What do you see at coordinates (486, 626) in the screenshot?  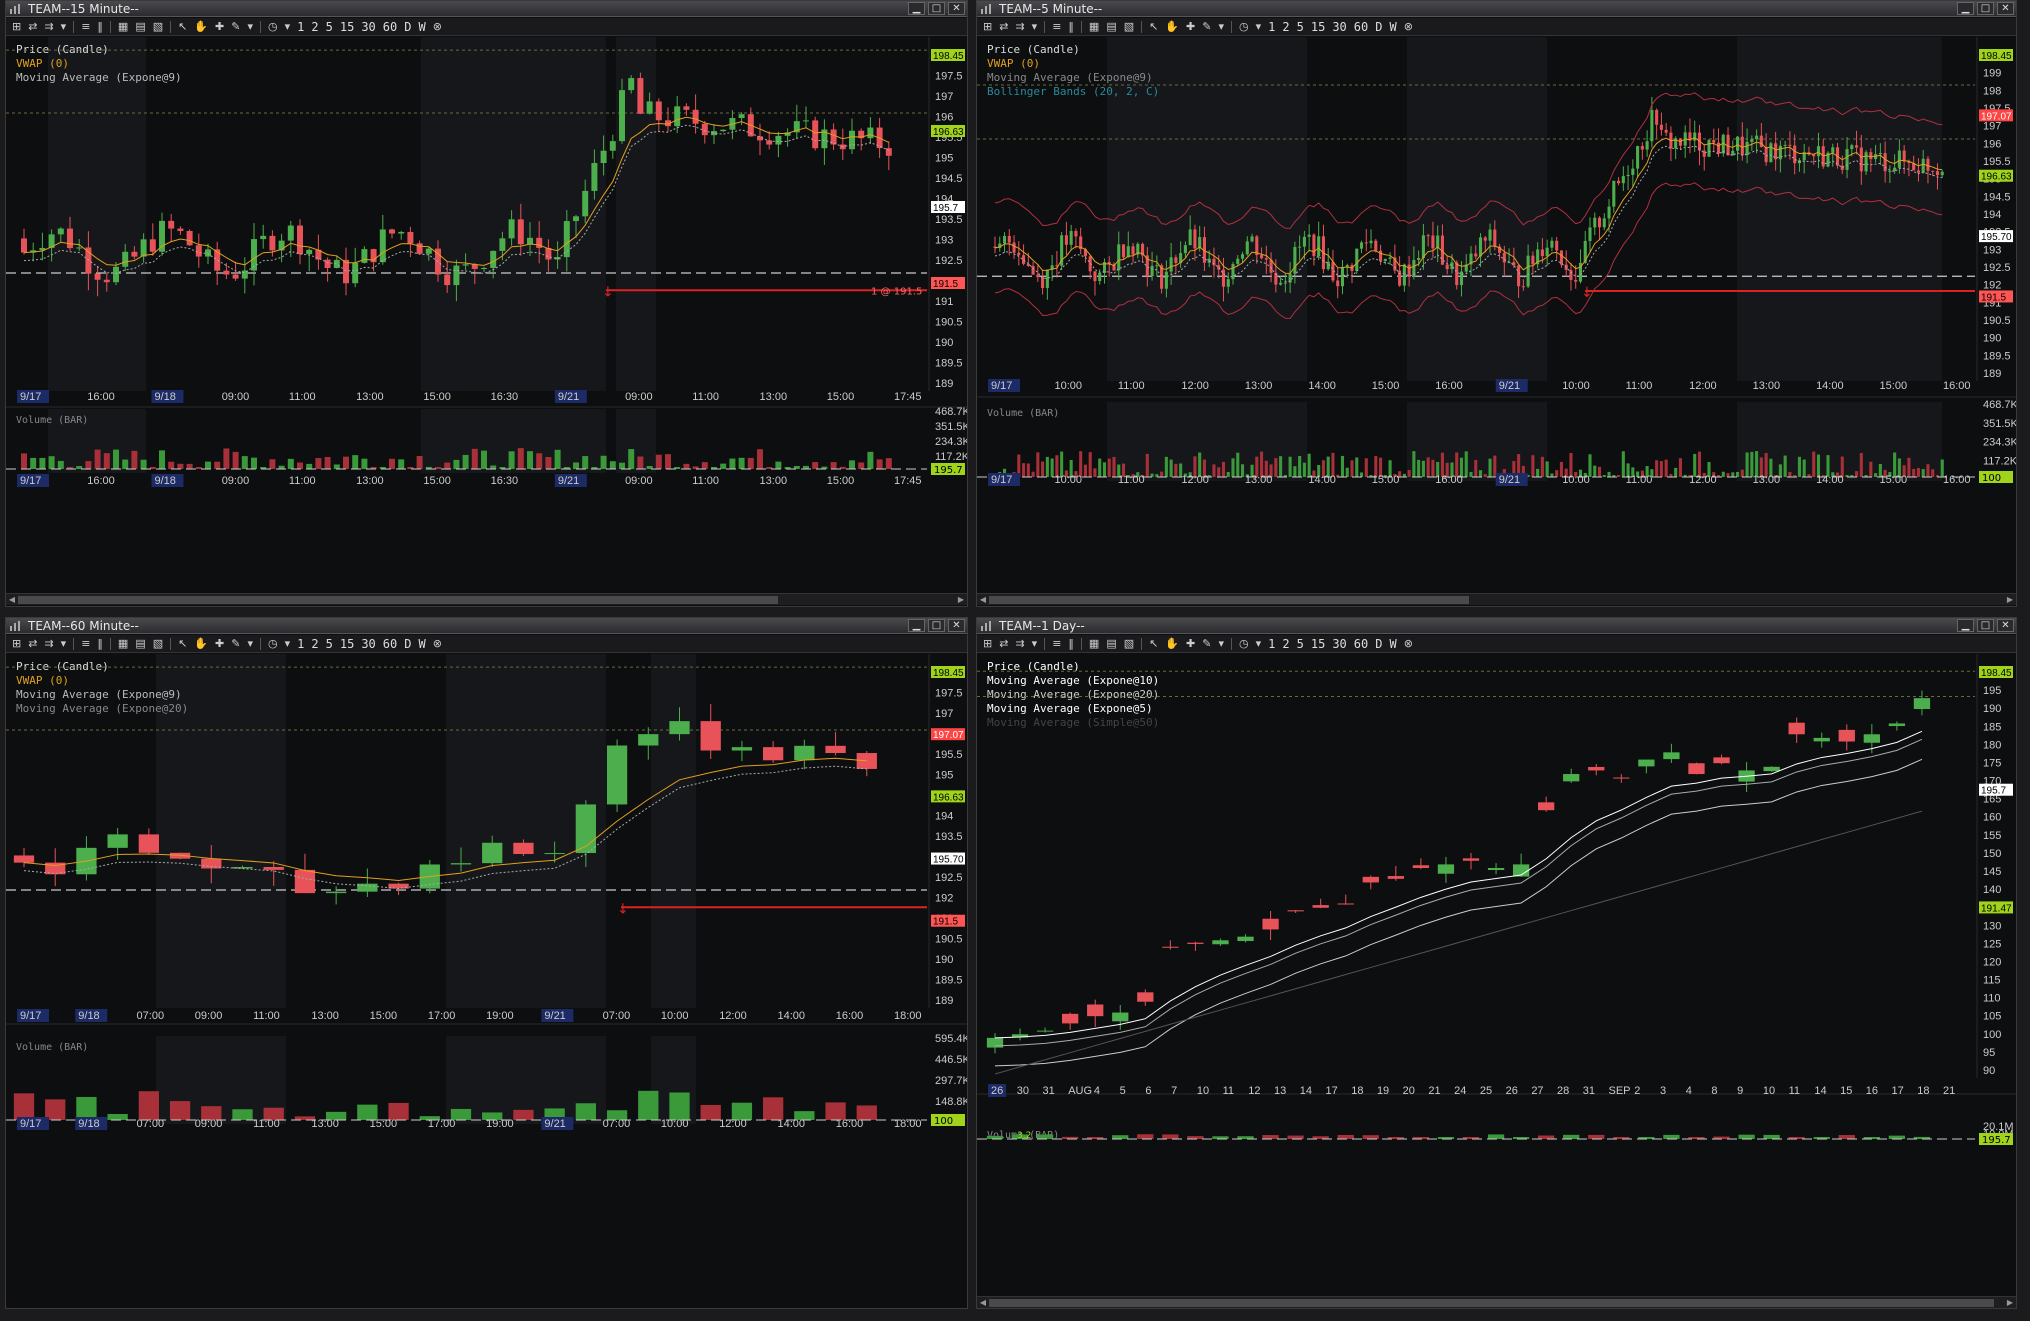 I see `window-titlebar: TEAM--60 Minute-- ▁ □ ✕` at bounding box center [486, 626].